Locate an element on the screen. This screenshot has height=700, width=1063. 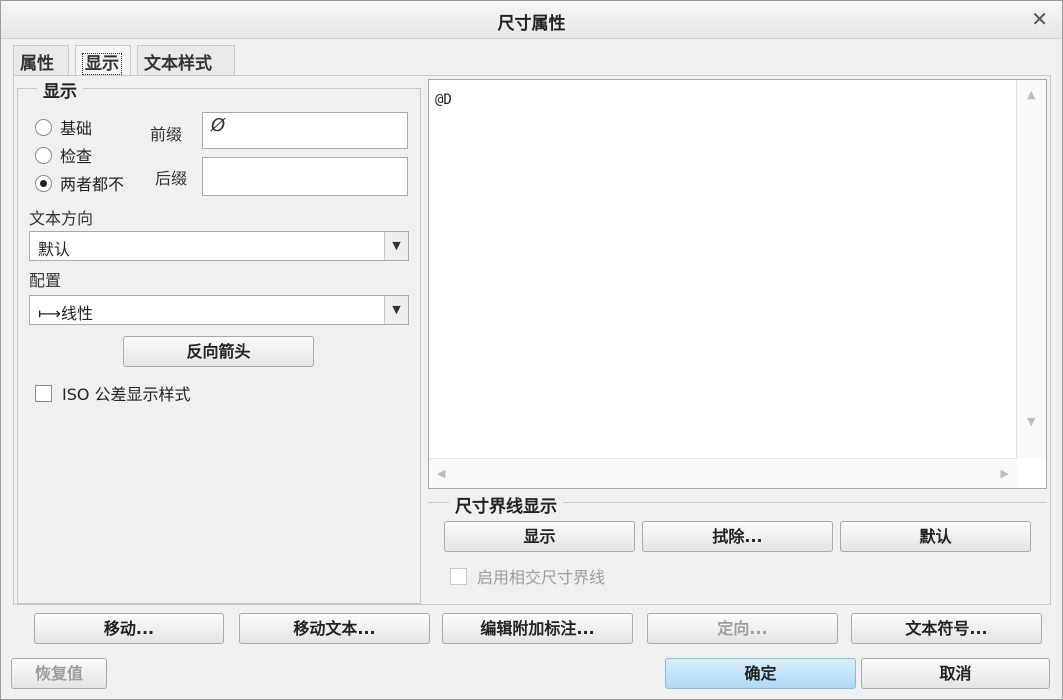
text-direction-value: 默认 is located at coordinates (54, 249).